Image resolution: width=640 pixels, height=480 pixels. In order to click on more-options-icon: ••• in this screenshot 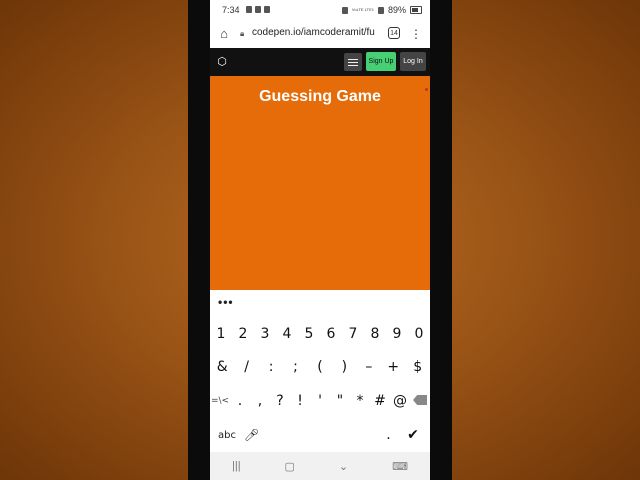, I will do `click(226, 302)`.